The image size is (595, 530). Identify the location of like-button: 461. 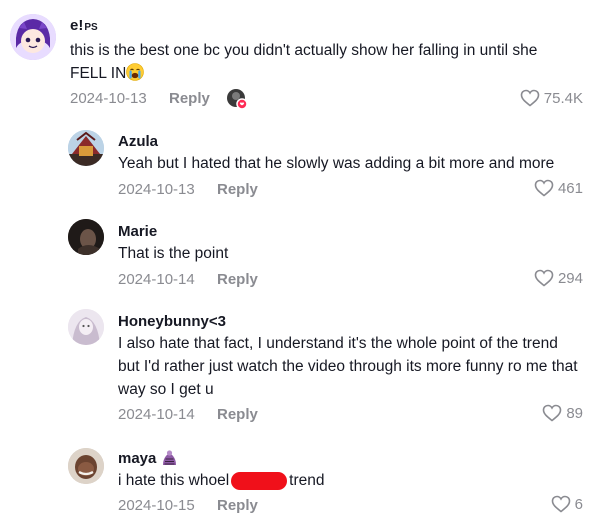
(558, 188).